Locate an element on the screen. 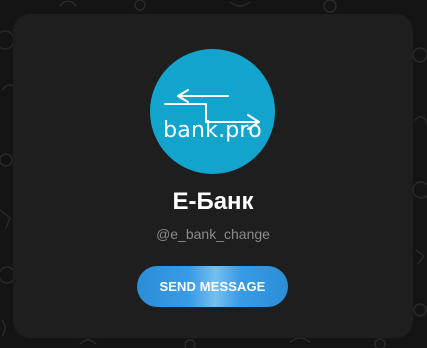 This screenshot has height=348, width=427. channel-username: @e_bank_change is located at coordinates (213, 234).